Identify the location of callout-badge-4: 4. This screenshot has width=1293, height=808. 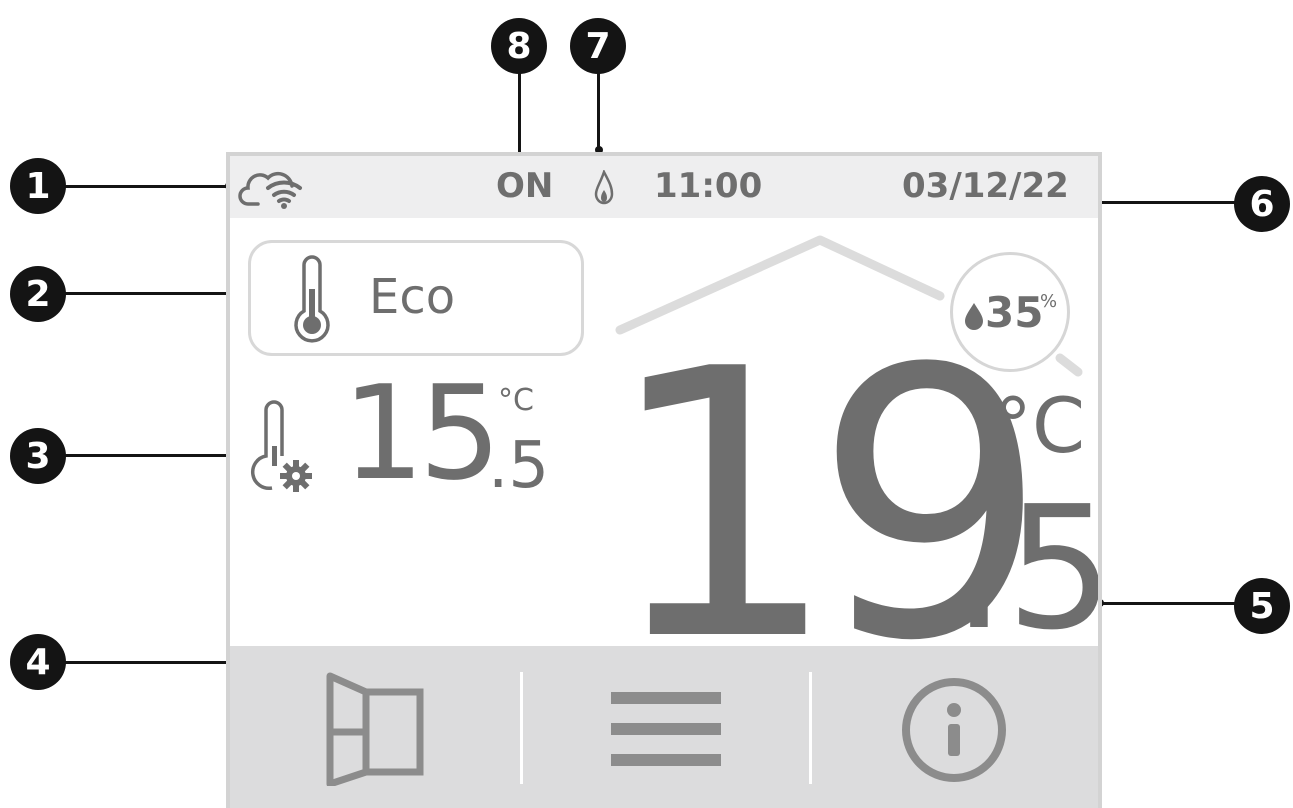
(38, 662).